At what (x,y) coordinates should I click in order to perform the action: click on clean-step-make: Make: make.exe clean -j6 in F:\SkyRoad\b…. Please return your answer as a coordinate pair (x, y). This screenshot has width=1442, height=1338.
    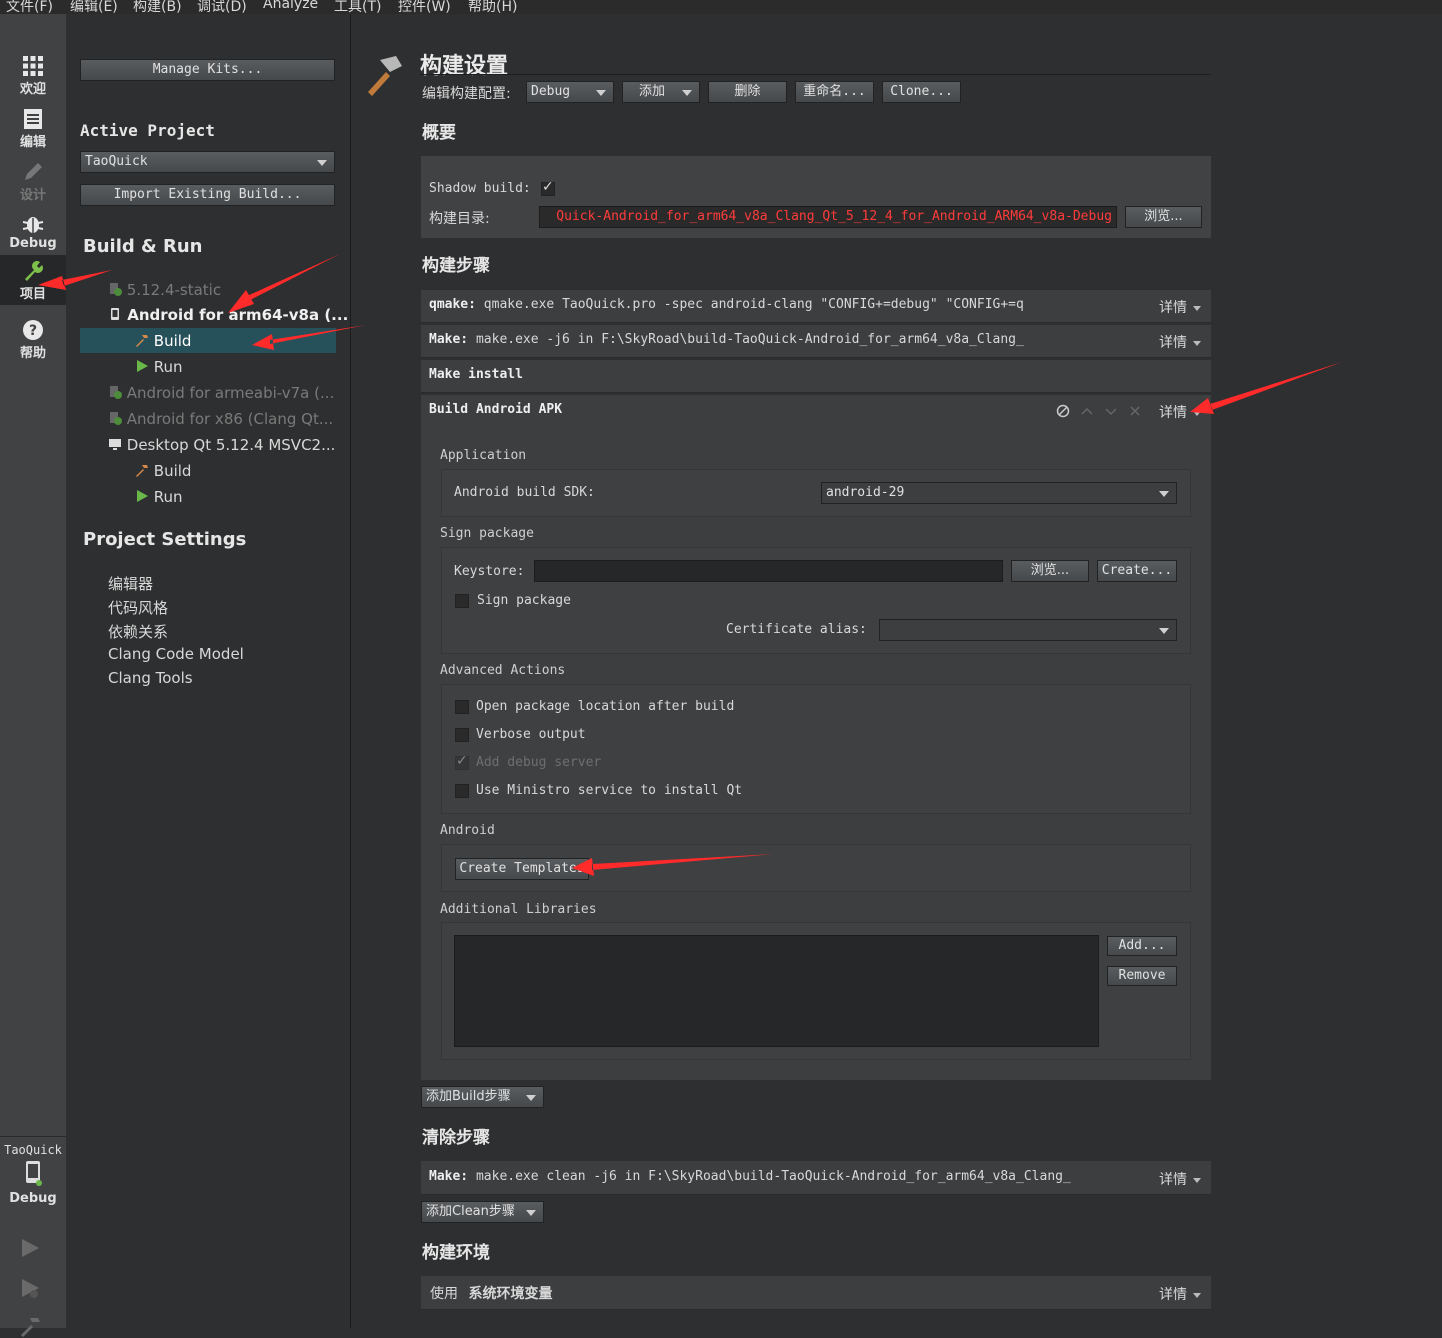
    Looking at the image, I should click on (816, 1178).